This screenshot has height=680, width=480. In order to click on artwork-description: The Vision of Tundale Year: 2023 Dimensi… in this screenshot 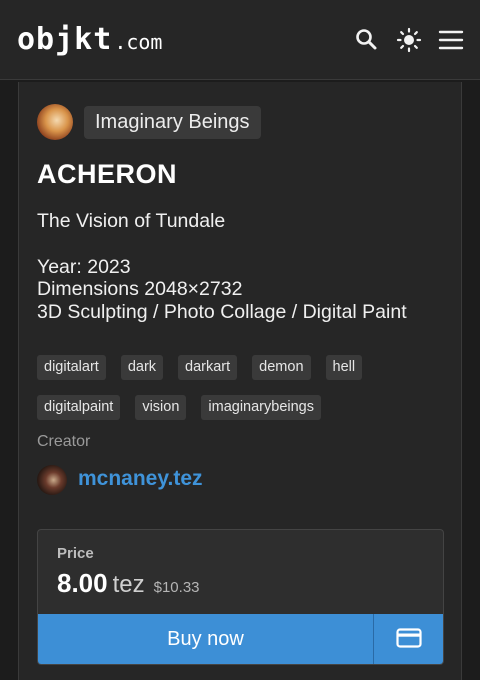, I will do `click(247, 266)`.